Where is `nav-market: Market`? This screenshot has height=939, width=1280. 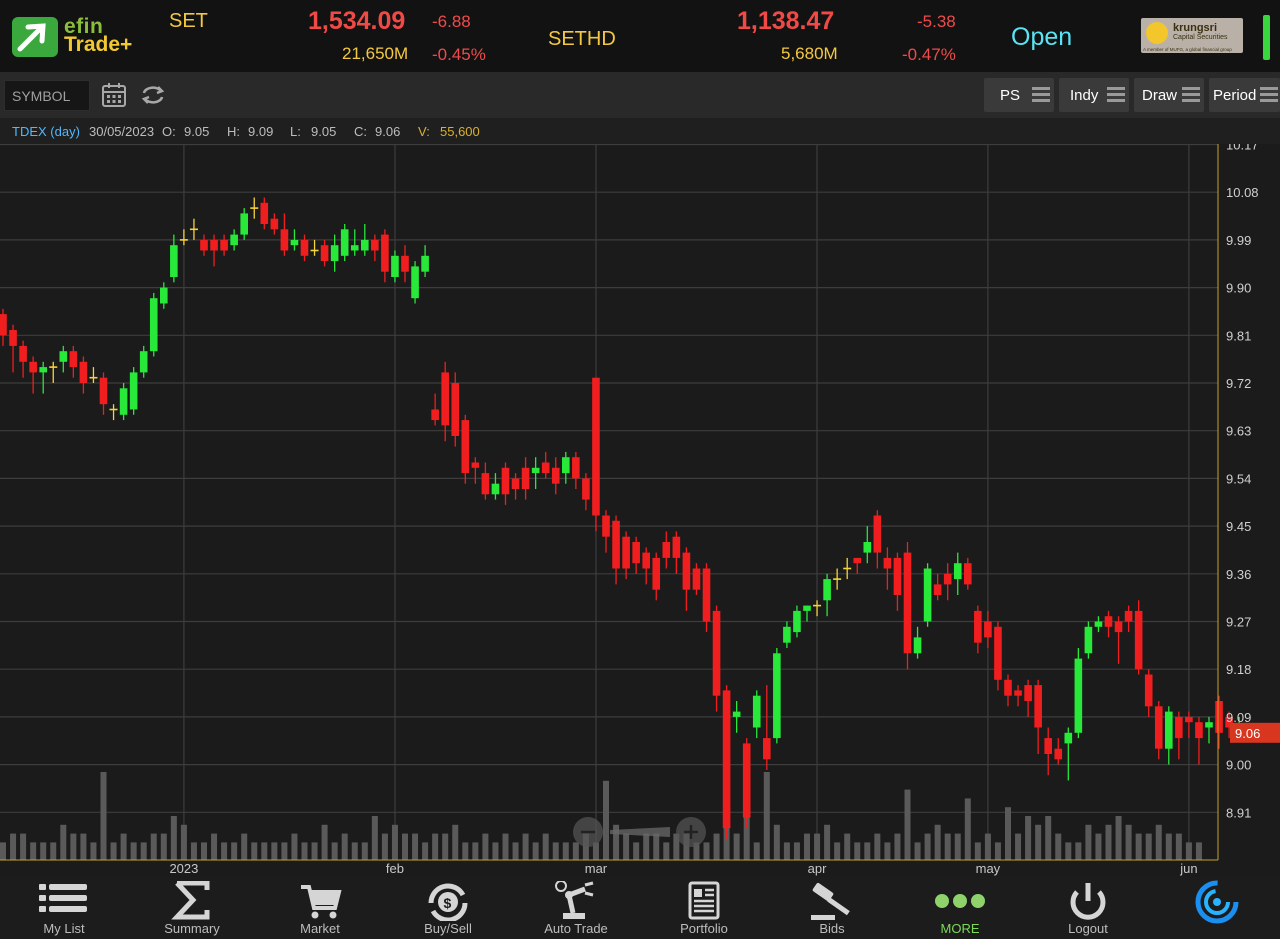 nav-market: Market is located at coordinates (320, 908).